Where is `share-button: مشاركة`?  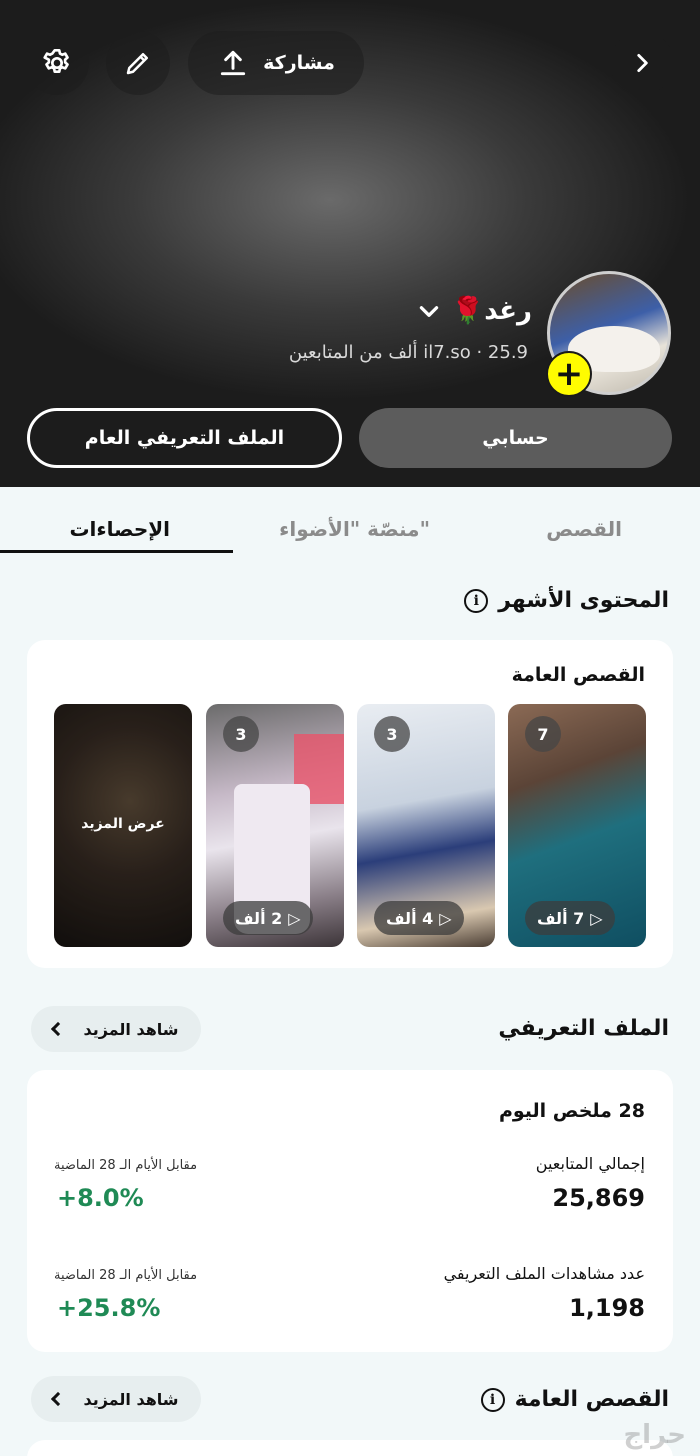
share-button: مشاركة is located at coordinates (276, 63).